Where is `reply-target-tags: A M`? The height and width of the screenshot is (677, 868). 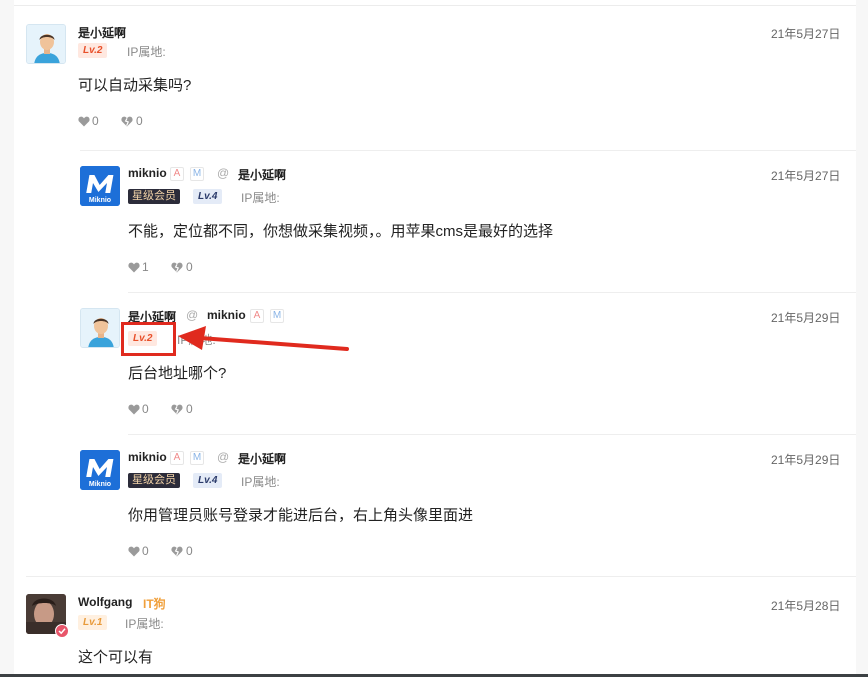
reply-target-tags: A M is located at coordinates (270, 316).